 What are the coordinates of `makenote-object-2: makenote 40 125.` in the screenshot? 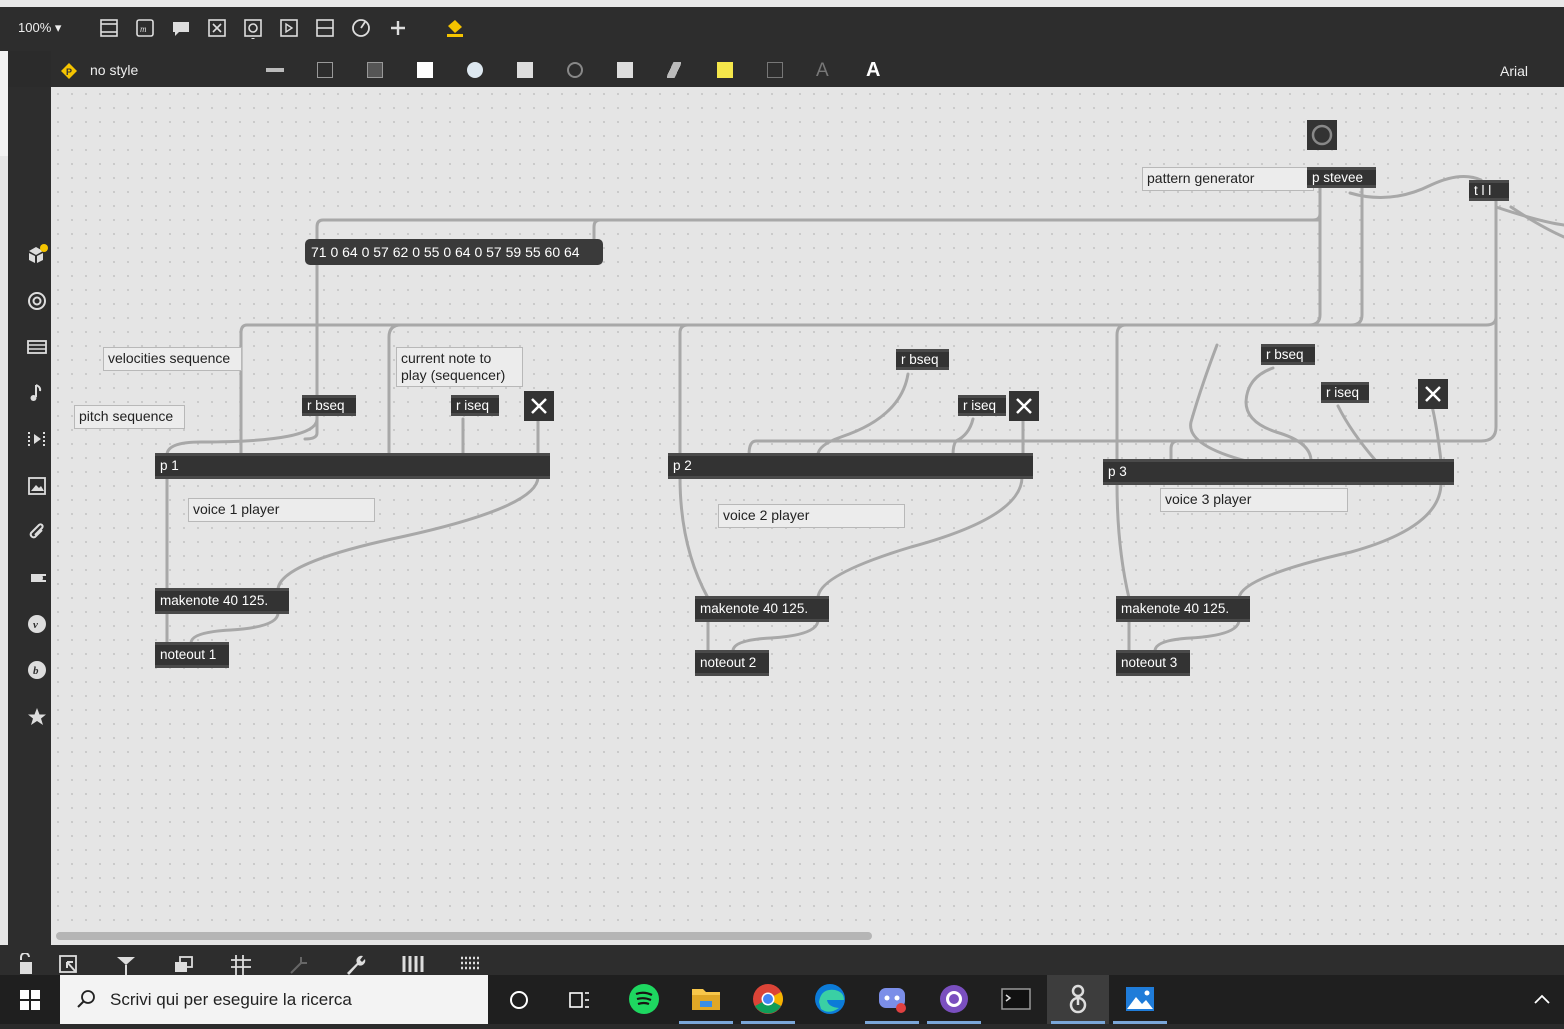 It's located at (762, 609).